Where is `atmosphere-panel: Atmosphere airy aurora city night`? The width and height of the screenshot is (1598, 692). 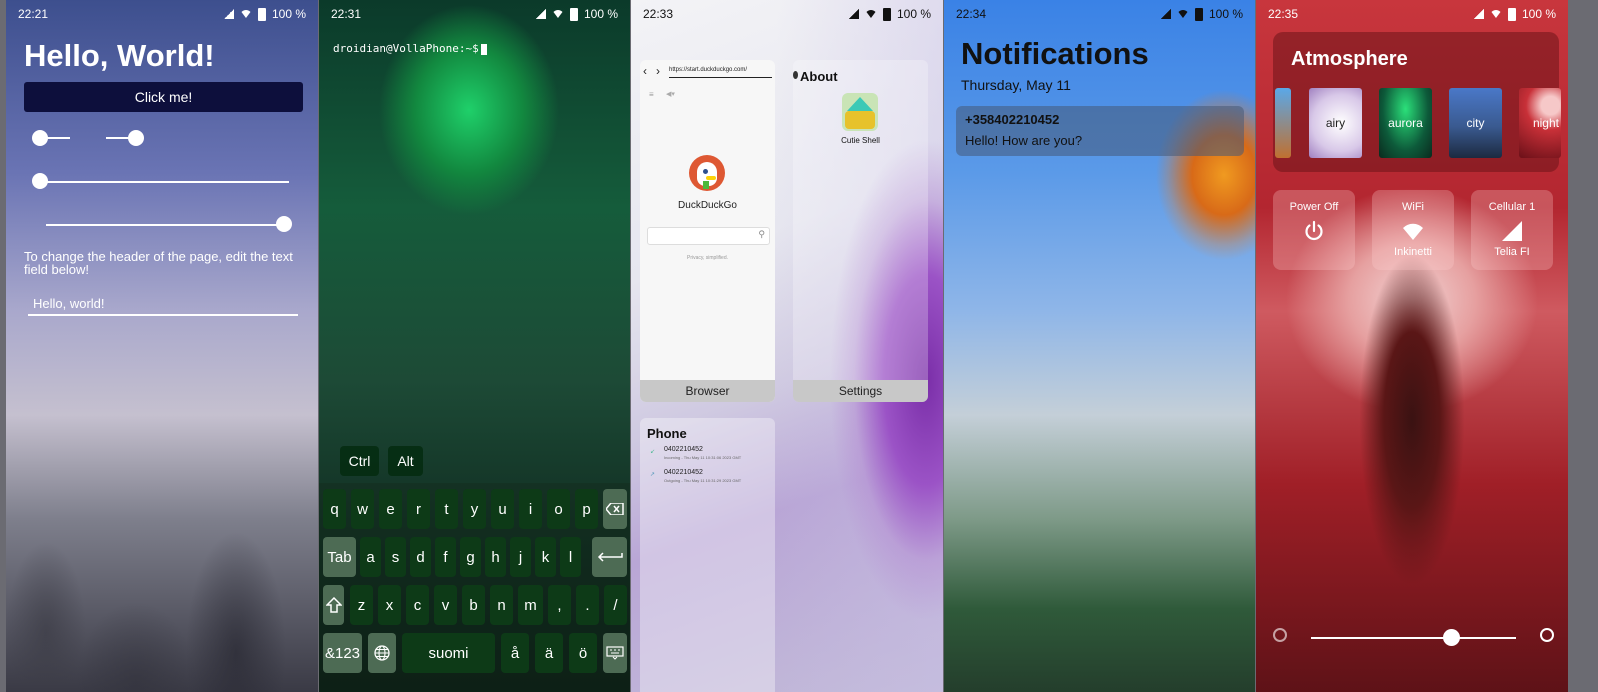 atmosphere-panel: Atmosphere airy aurora city night is located at coordinates (1417, 102).